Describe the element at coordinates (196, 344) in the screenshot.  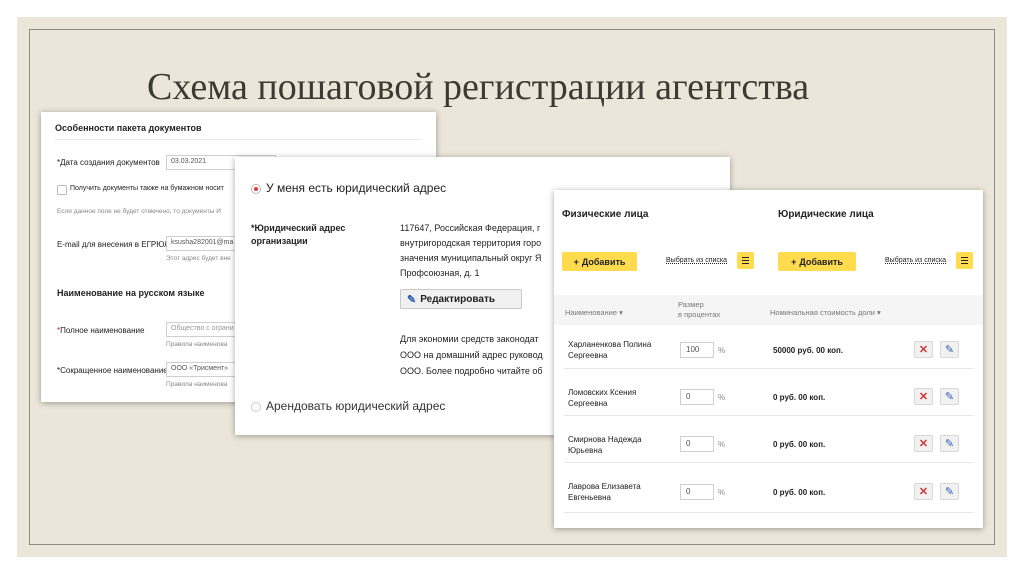
I see `full-name-rules-link: Правила наименова` at that location.